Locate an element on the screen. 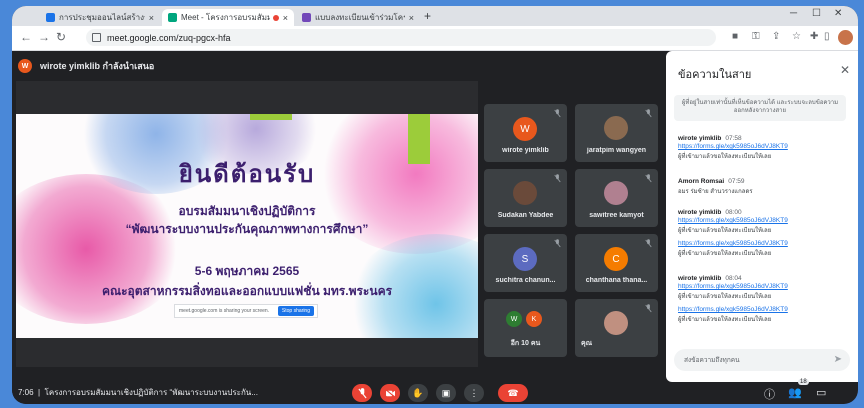 This screenshot has height=408, width=864. presenter-label: wirote yimklib กำลังนำเสนอ is located at coordinates (97, 66).